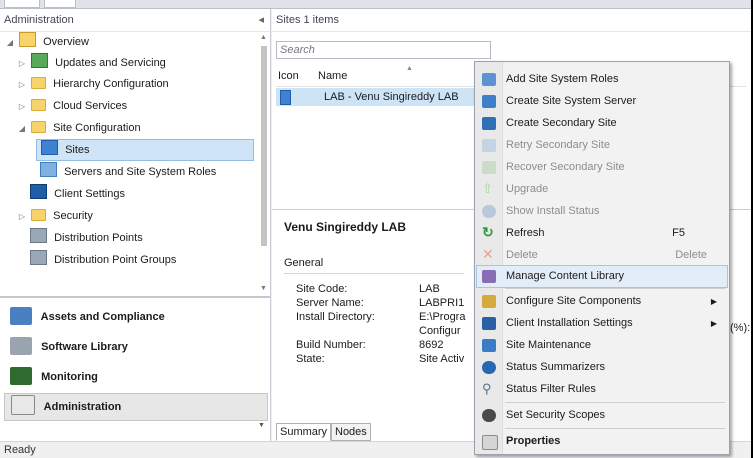 The image size is (753, 458). I want to click on menu-item-label: Upgrade, so click(527, 189).